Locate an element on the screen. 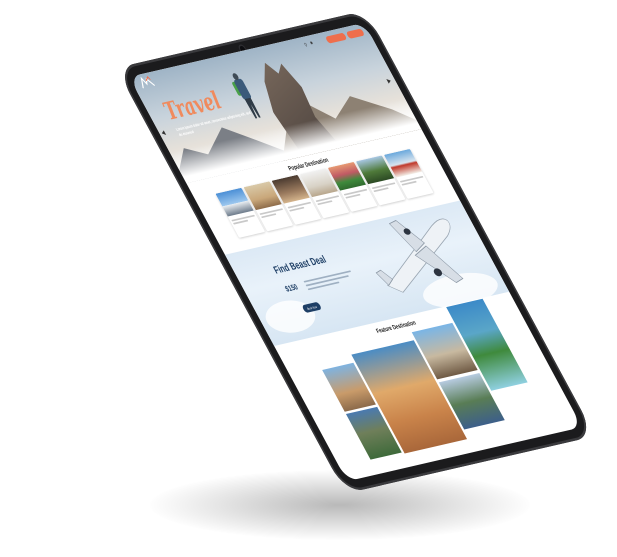 Image resolution: width=617 pixels, height=557 pixels. deal-text is located at coordinates (329, 281).